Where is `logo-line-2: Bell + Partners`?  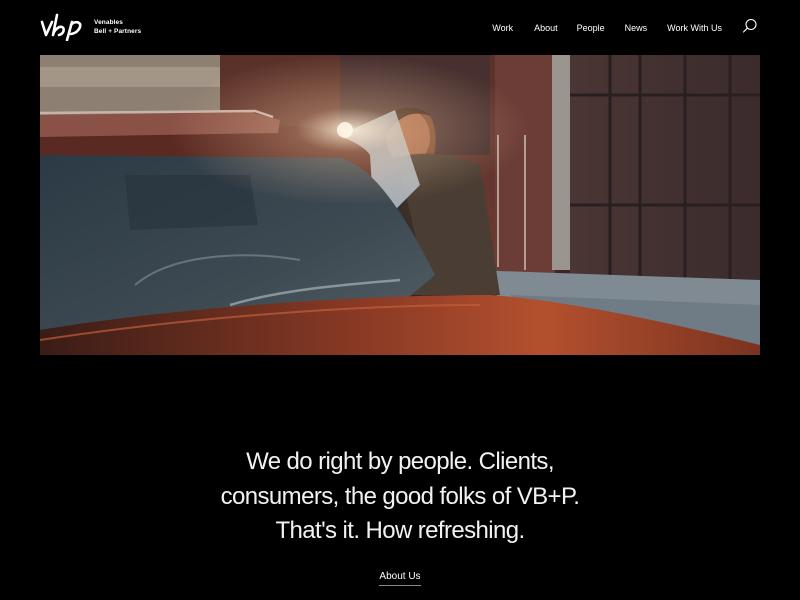 logo-line-2: Bell + Partners is located at coordinates (118, 31).